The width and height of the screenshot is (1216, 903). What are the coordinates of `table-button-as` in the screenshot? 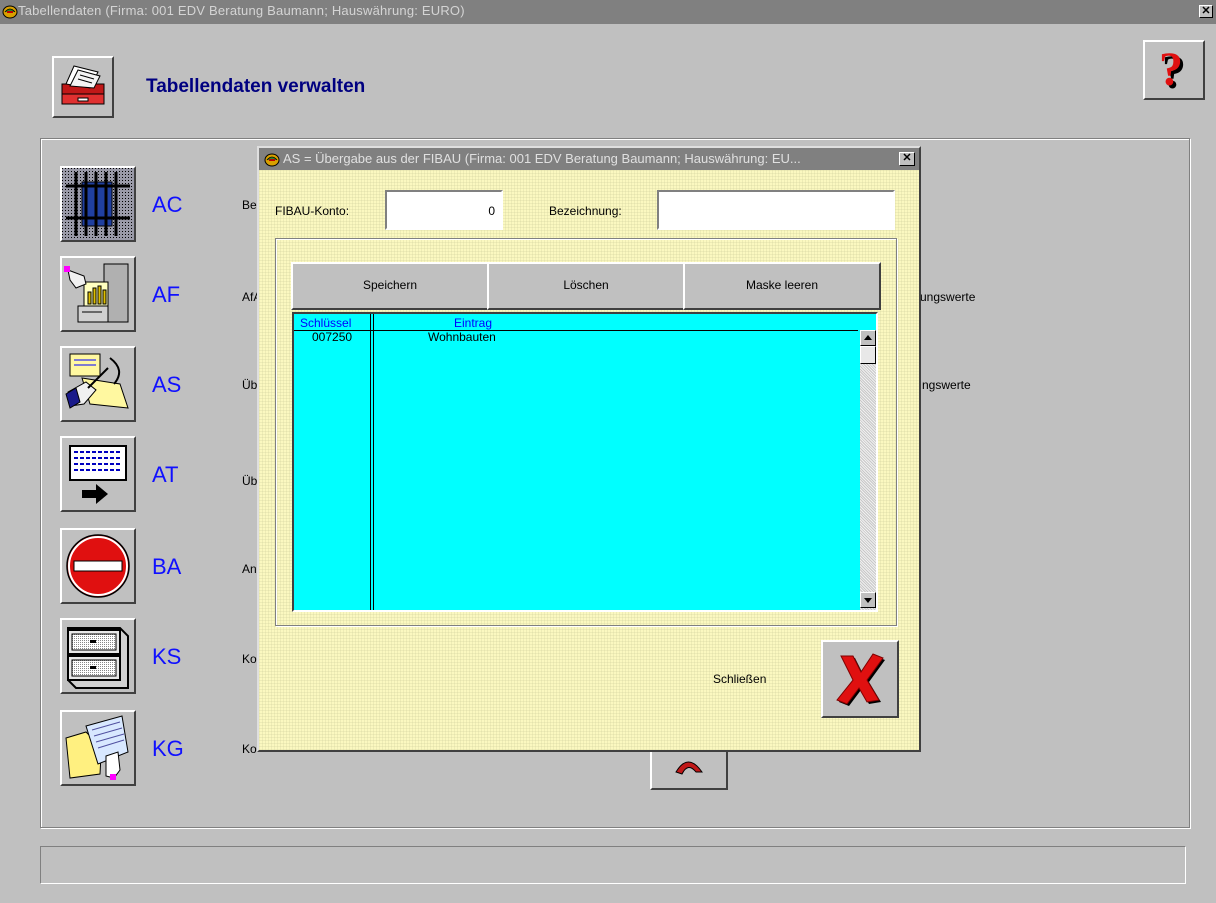 It's located at (98, 384).